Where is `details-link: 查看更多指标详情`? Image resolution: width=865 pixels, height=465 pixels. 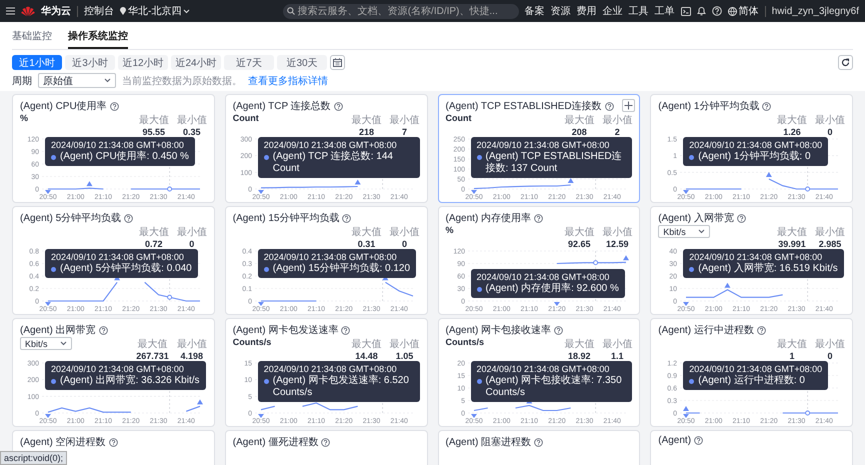 details-link: 查看更多指标详情 is located at coordinates (288, 81).